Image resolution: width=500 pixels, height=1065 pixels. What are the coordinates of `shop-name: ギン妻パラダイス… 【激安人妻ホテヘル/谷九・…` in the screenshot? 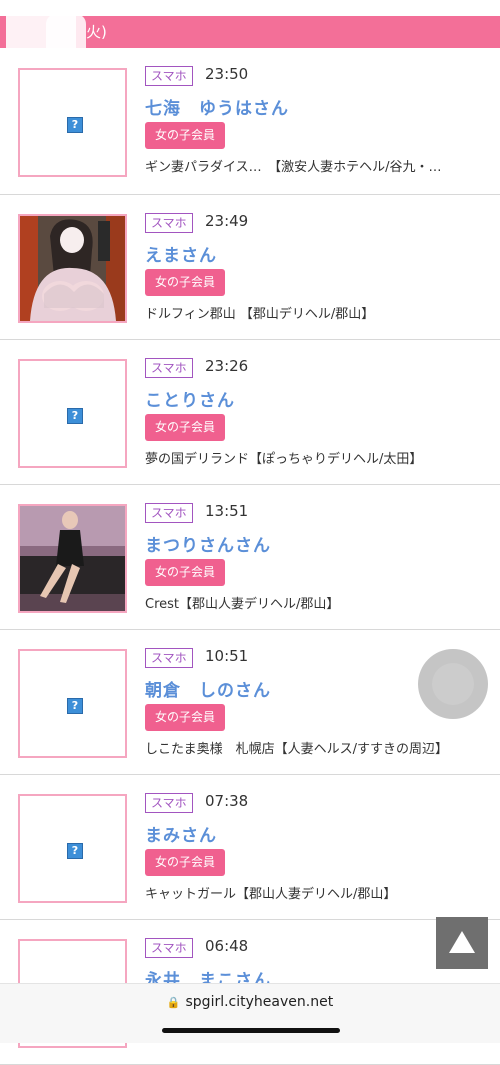 It's located at (293, 165).